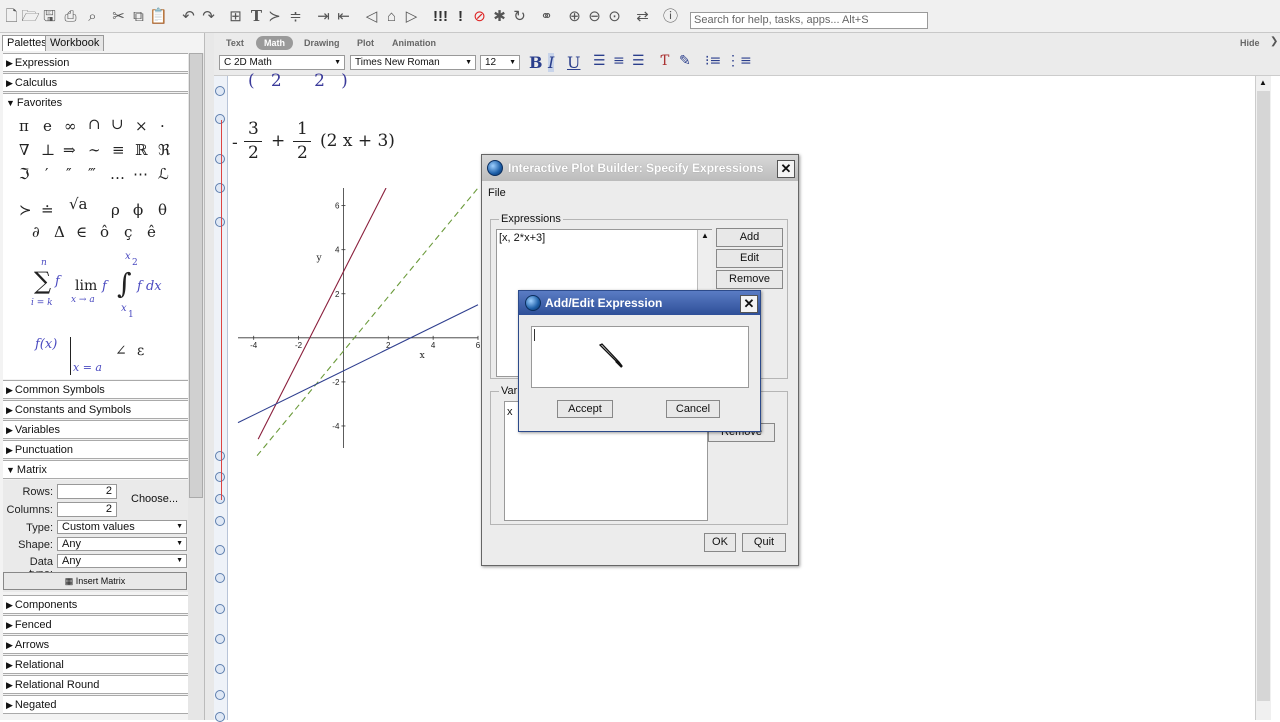 The image size is (1280, 722). What do you see at coordinates (585, 409) in the screenshot?
I see `accept-button: Accept` at bounding box center [585, 409].